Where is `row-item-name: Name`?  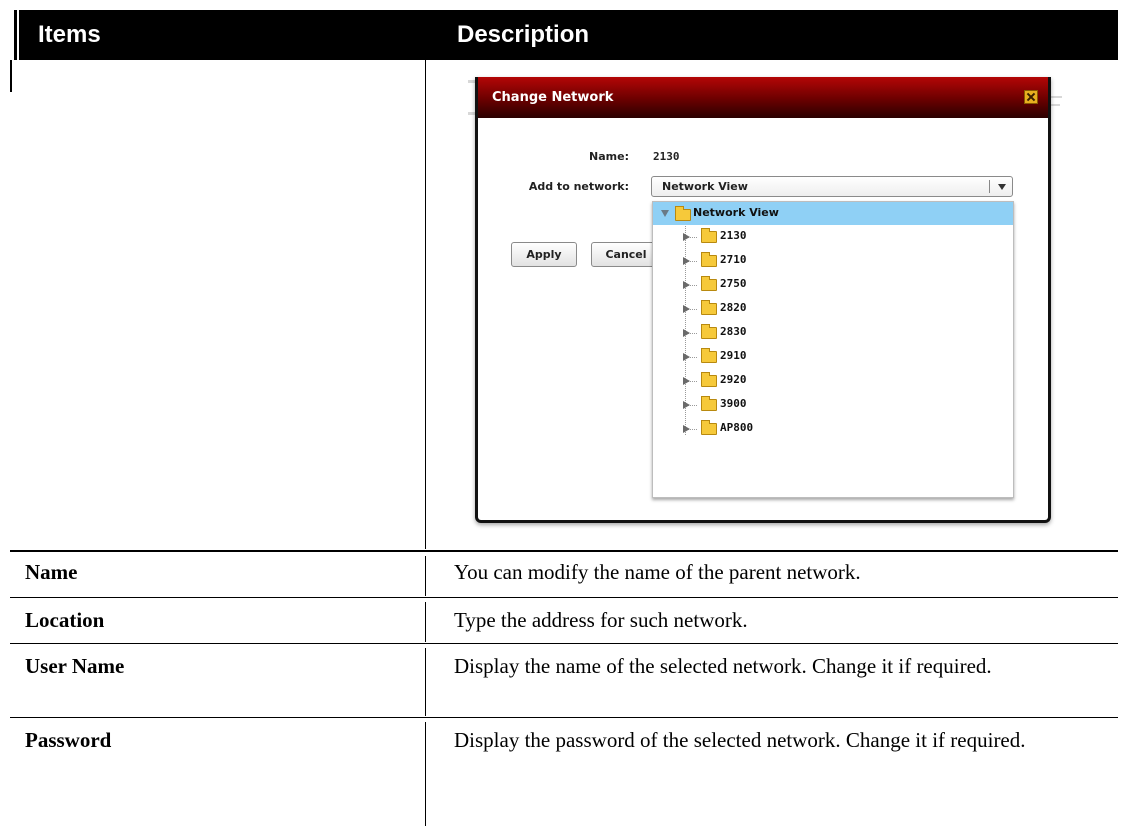 row-item-name: Name is located at coordinates (51, 572).